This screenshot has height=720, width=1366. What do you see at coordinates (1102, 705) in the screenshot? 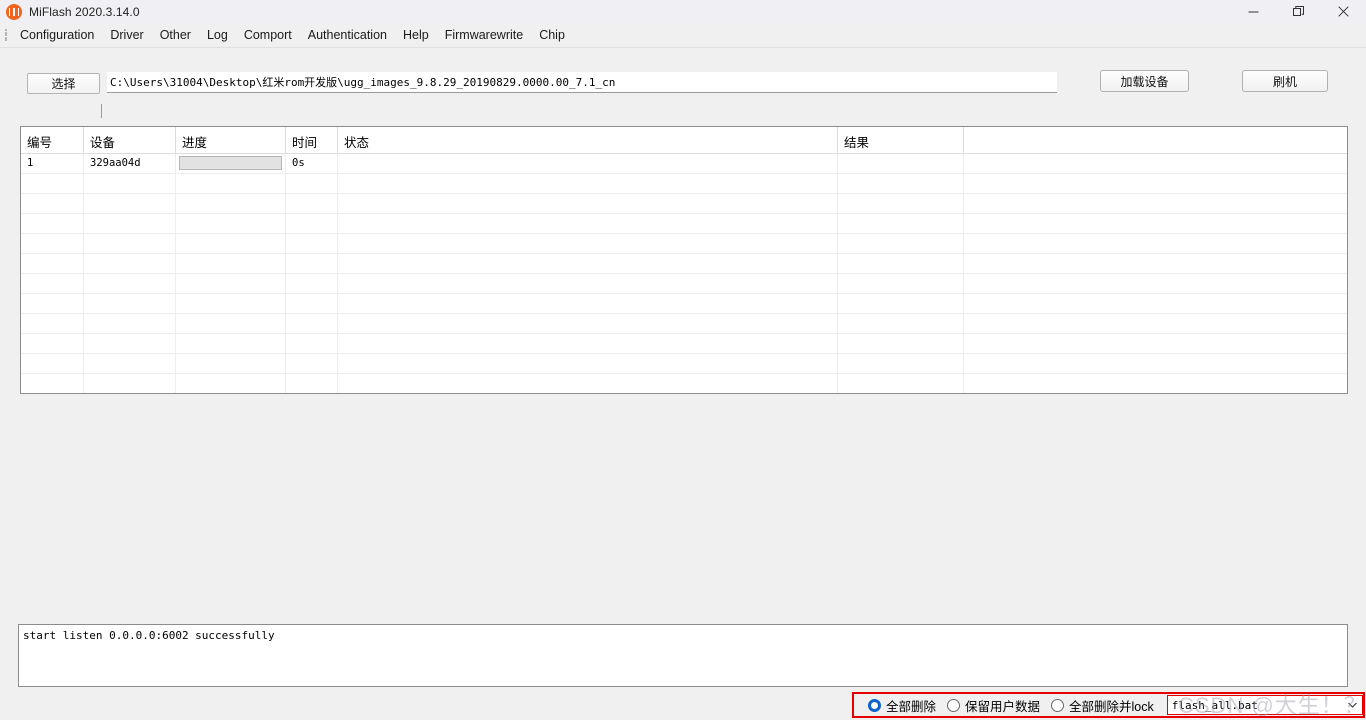
I see `radio-option-clean-all-and-lock: 全部删除并lock` at bounding box center [1102, 705].